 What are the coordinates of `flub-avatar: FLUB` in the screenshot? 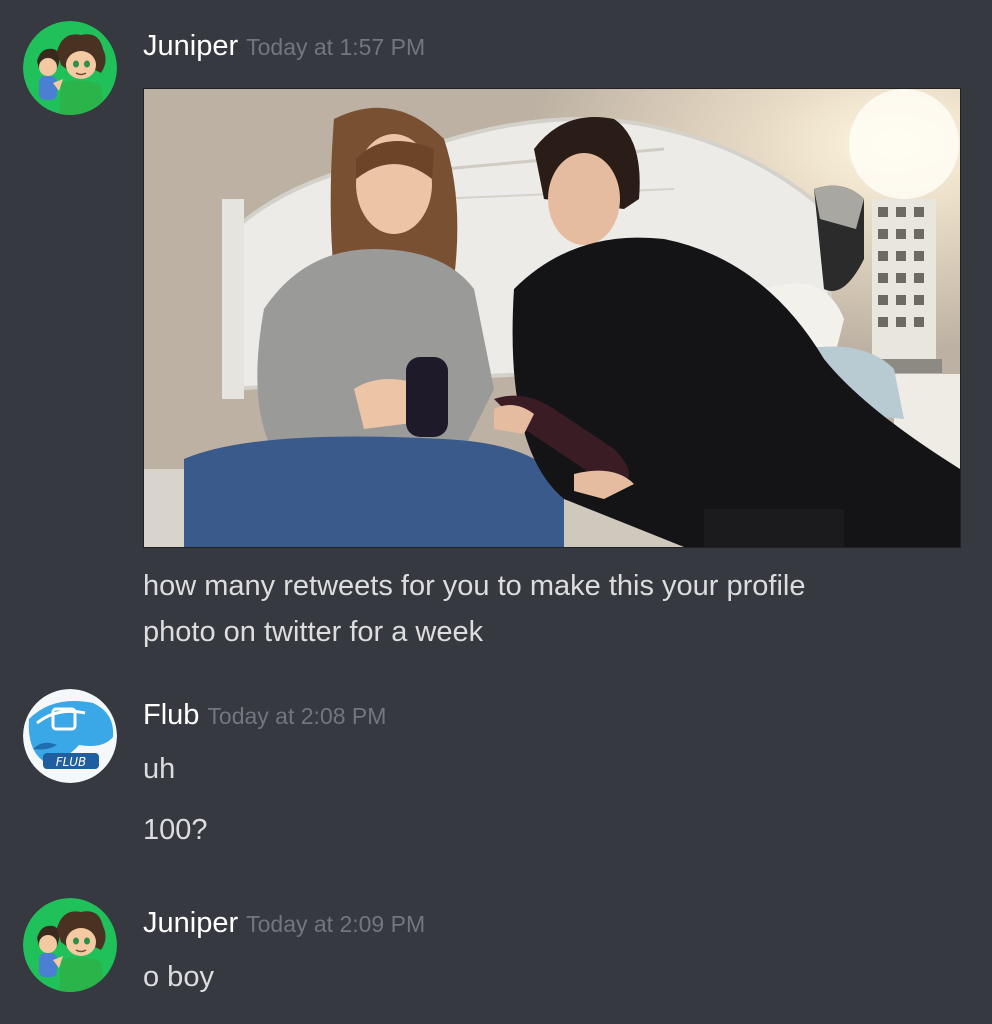 It's located at (70, 736).